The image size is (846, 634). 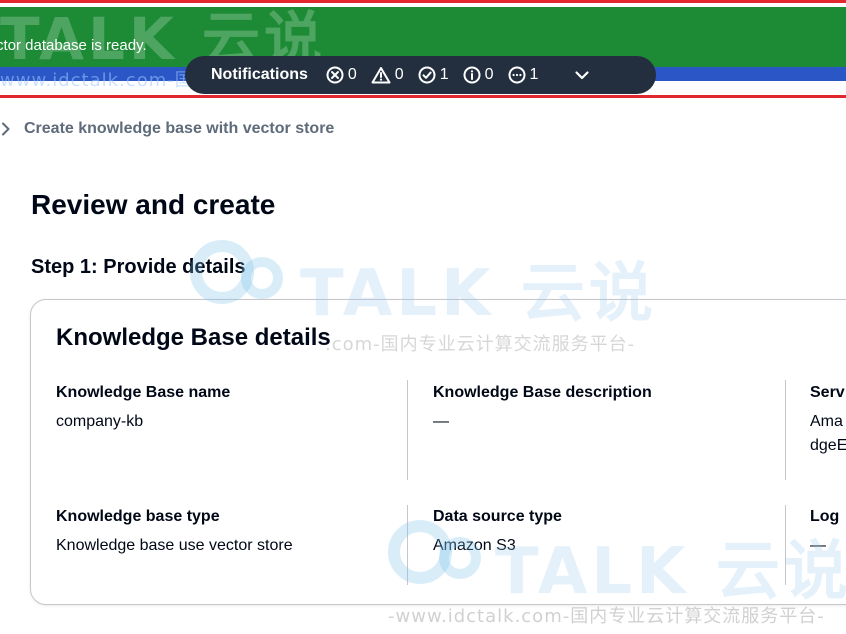 What do you see at coordinates (517, 75) in the screenshot?
I see `in-progress-icon` at bounding box center [517, 75].